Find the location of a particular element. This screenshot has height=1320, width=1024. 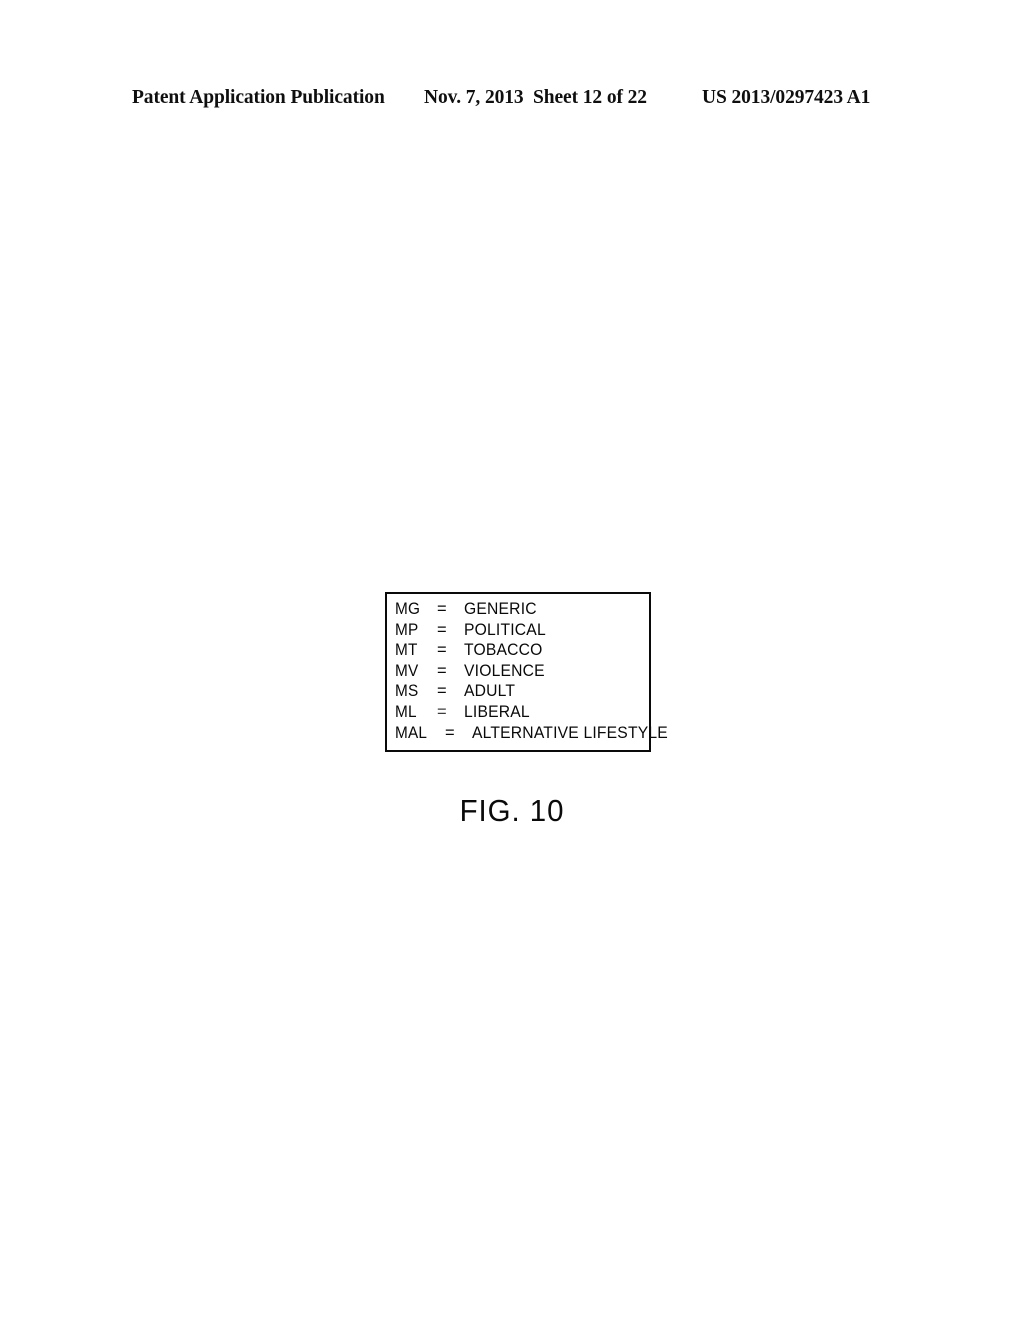

legend-value: TOBACCO is located at coordinates (503, 650).